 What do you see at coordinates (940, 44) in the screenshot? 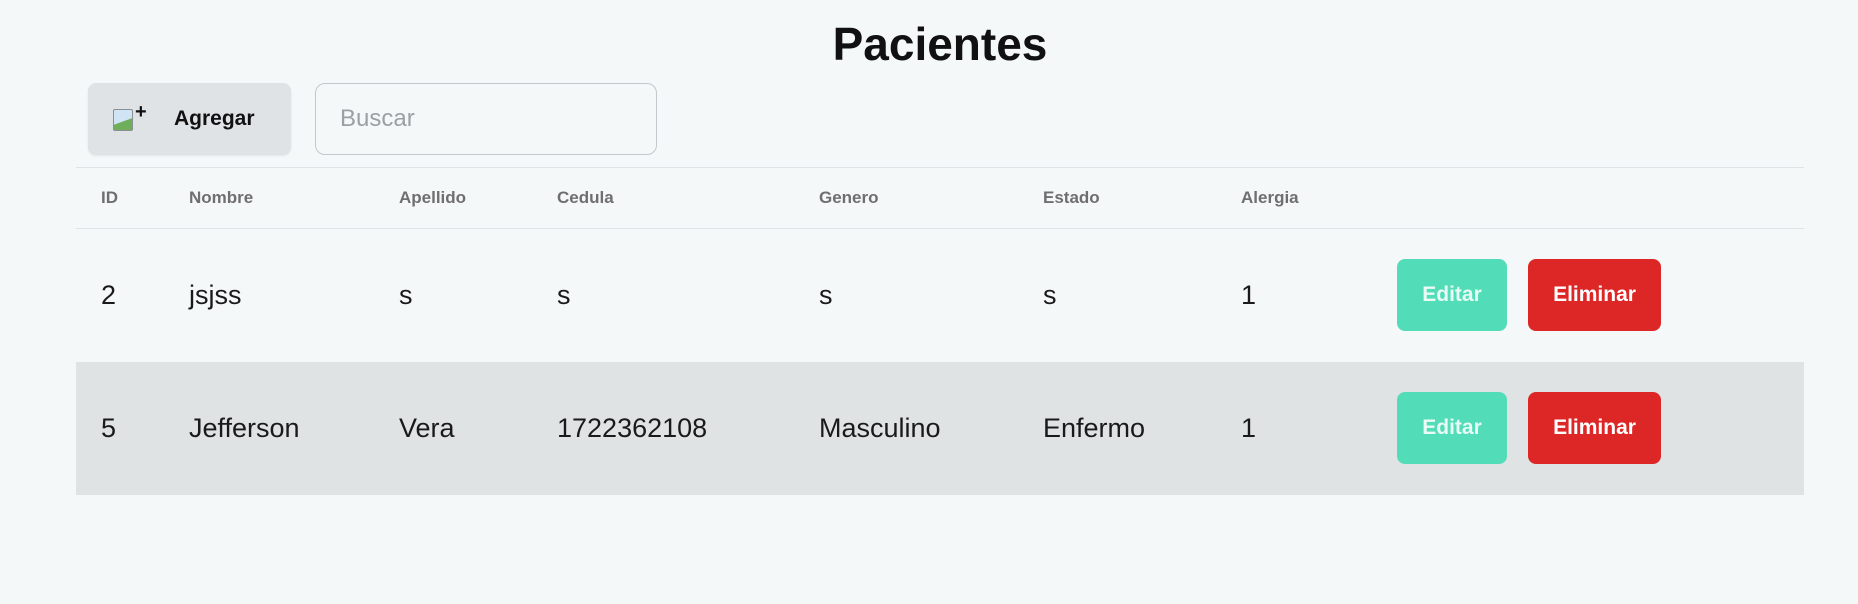
I see `page-title: Pacientes` at bounding box center [940, 44].